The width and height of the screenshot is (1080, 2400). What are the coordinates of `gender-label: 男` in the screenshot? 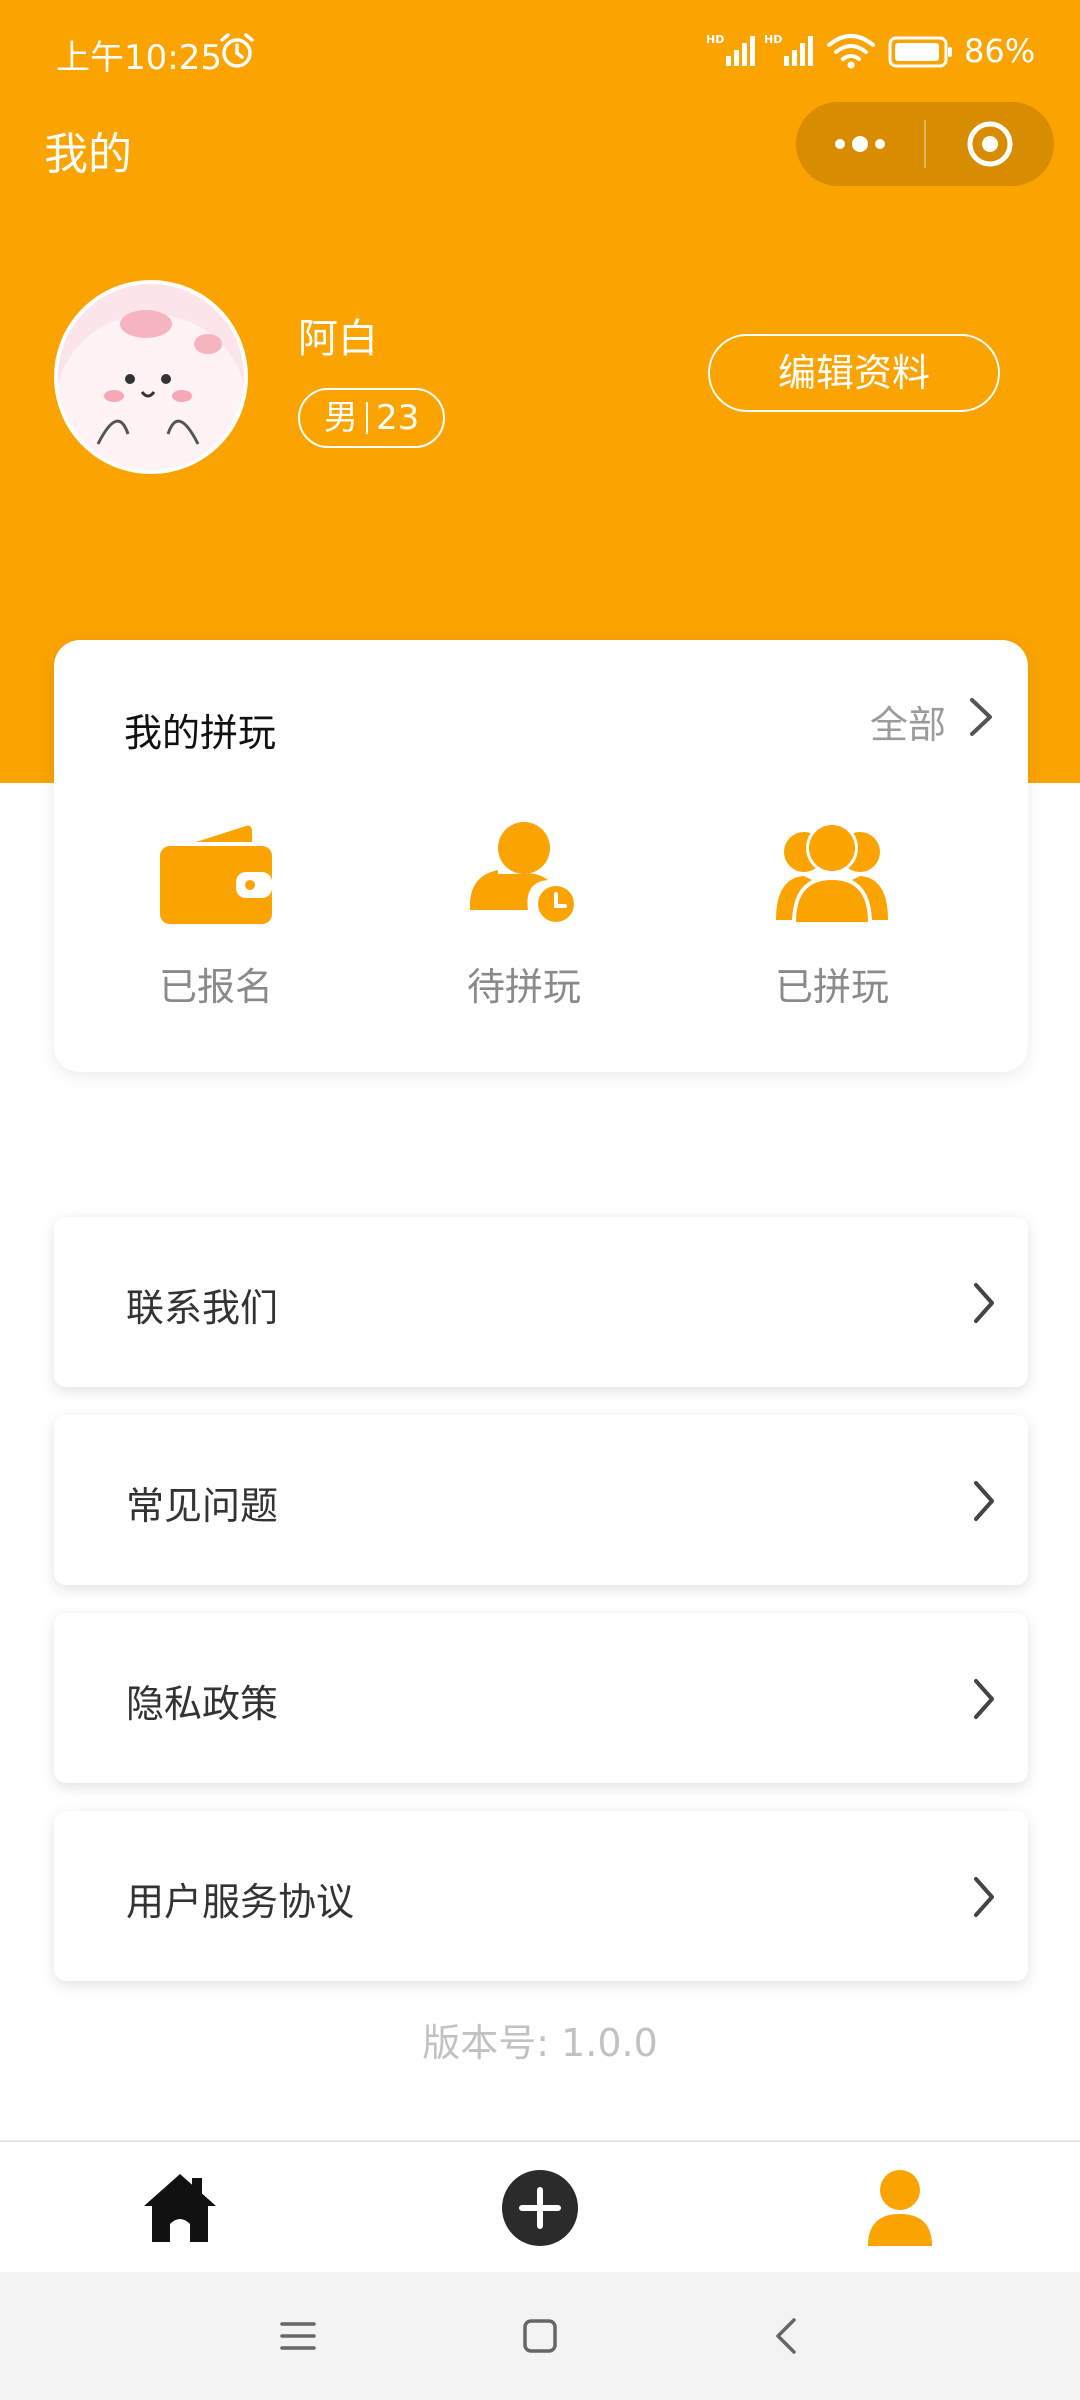 It's located at (341, 418).